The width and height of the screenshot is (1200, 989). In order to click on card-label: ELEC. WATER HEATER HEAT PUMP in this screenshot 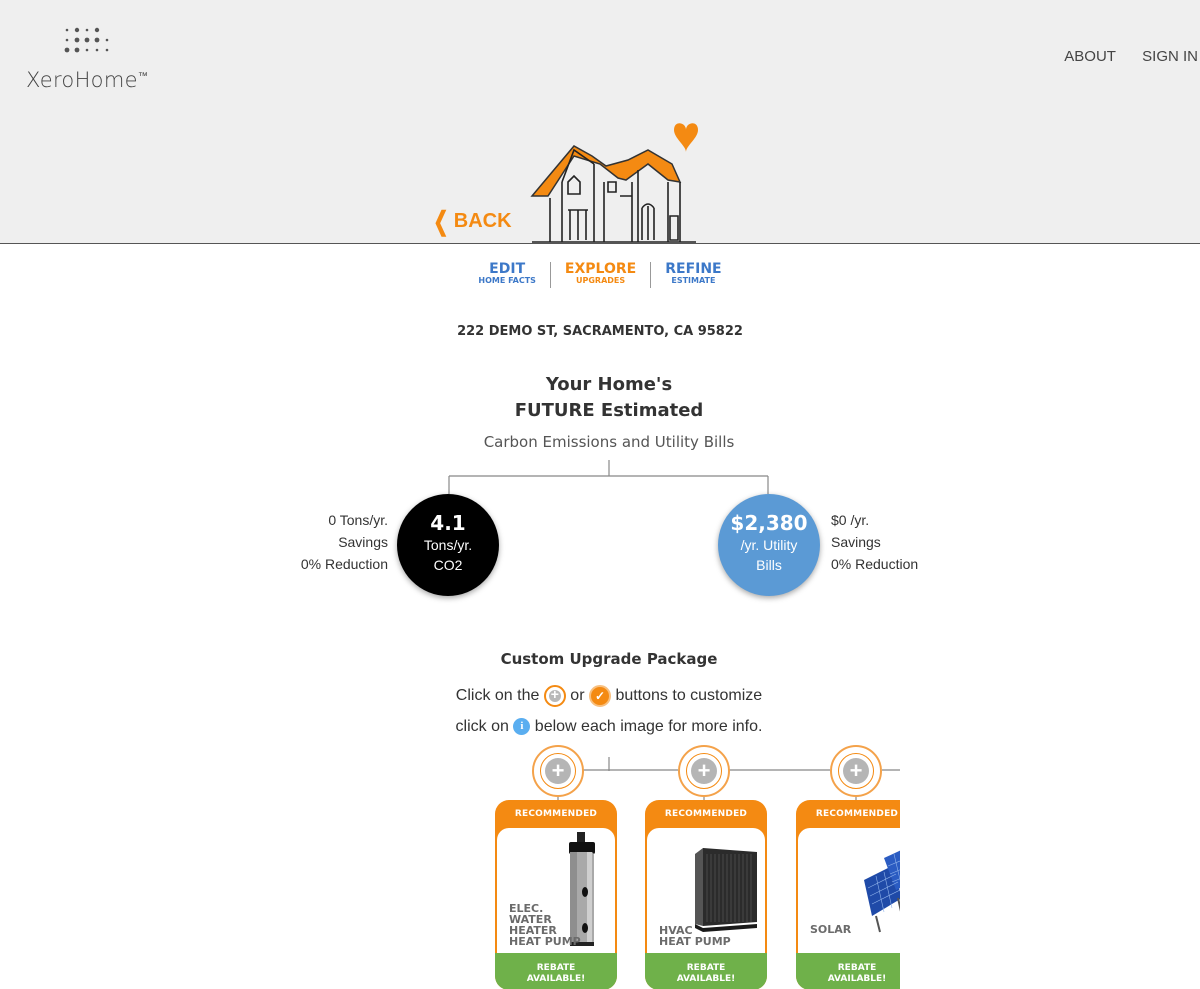, I will do `click(545, 925)`.